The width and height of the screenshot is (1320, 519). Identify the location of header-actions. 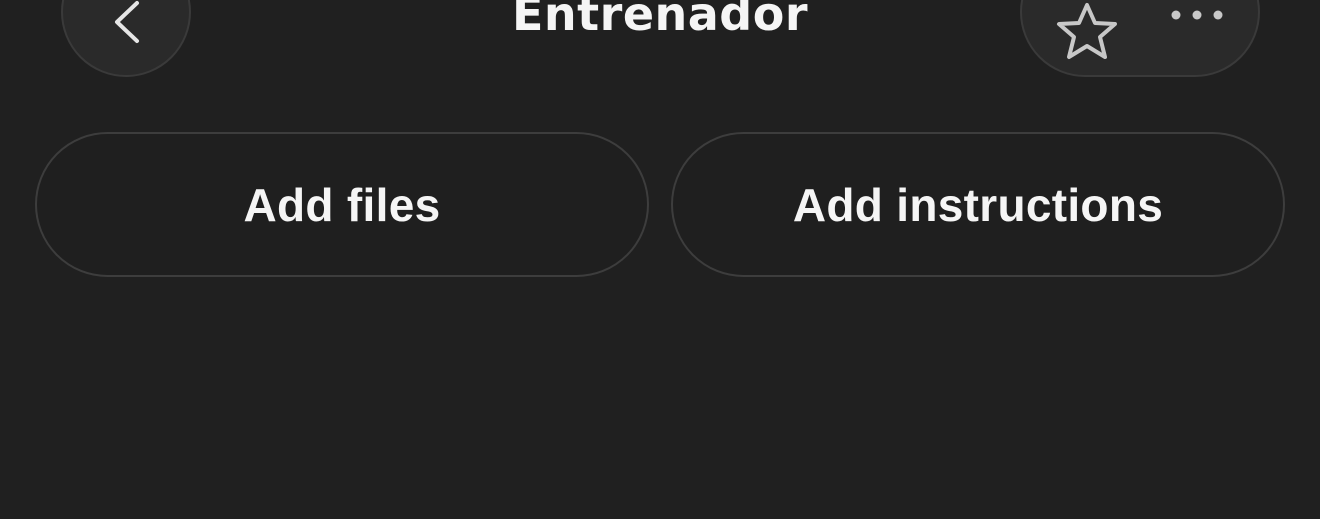
(1140, 38).